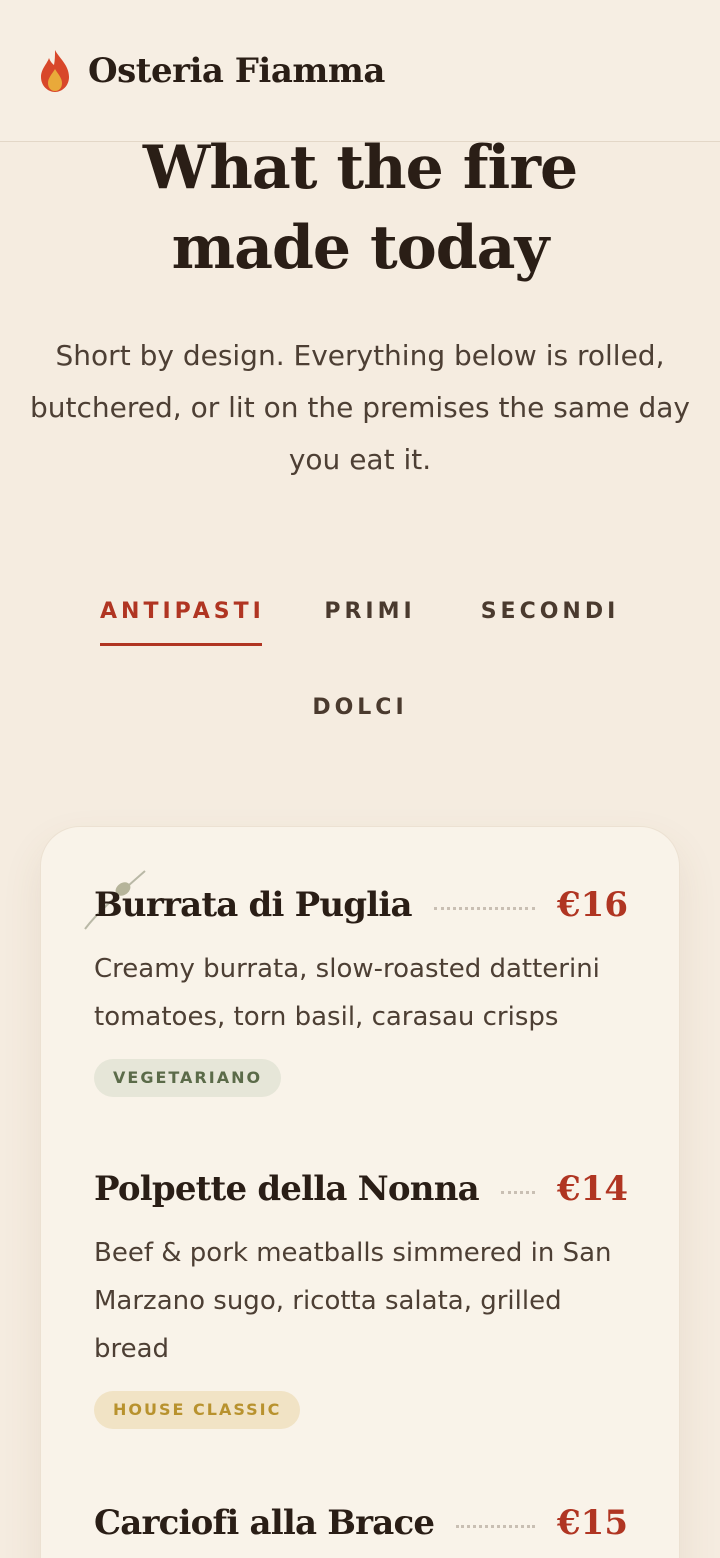 This screenshot has height=1558, width=720. I want to click on flame-icon, so click(55, 71).